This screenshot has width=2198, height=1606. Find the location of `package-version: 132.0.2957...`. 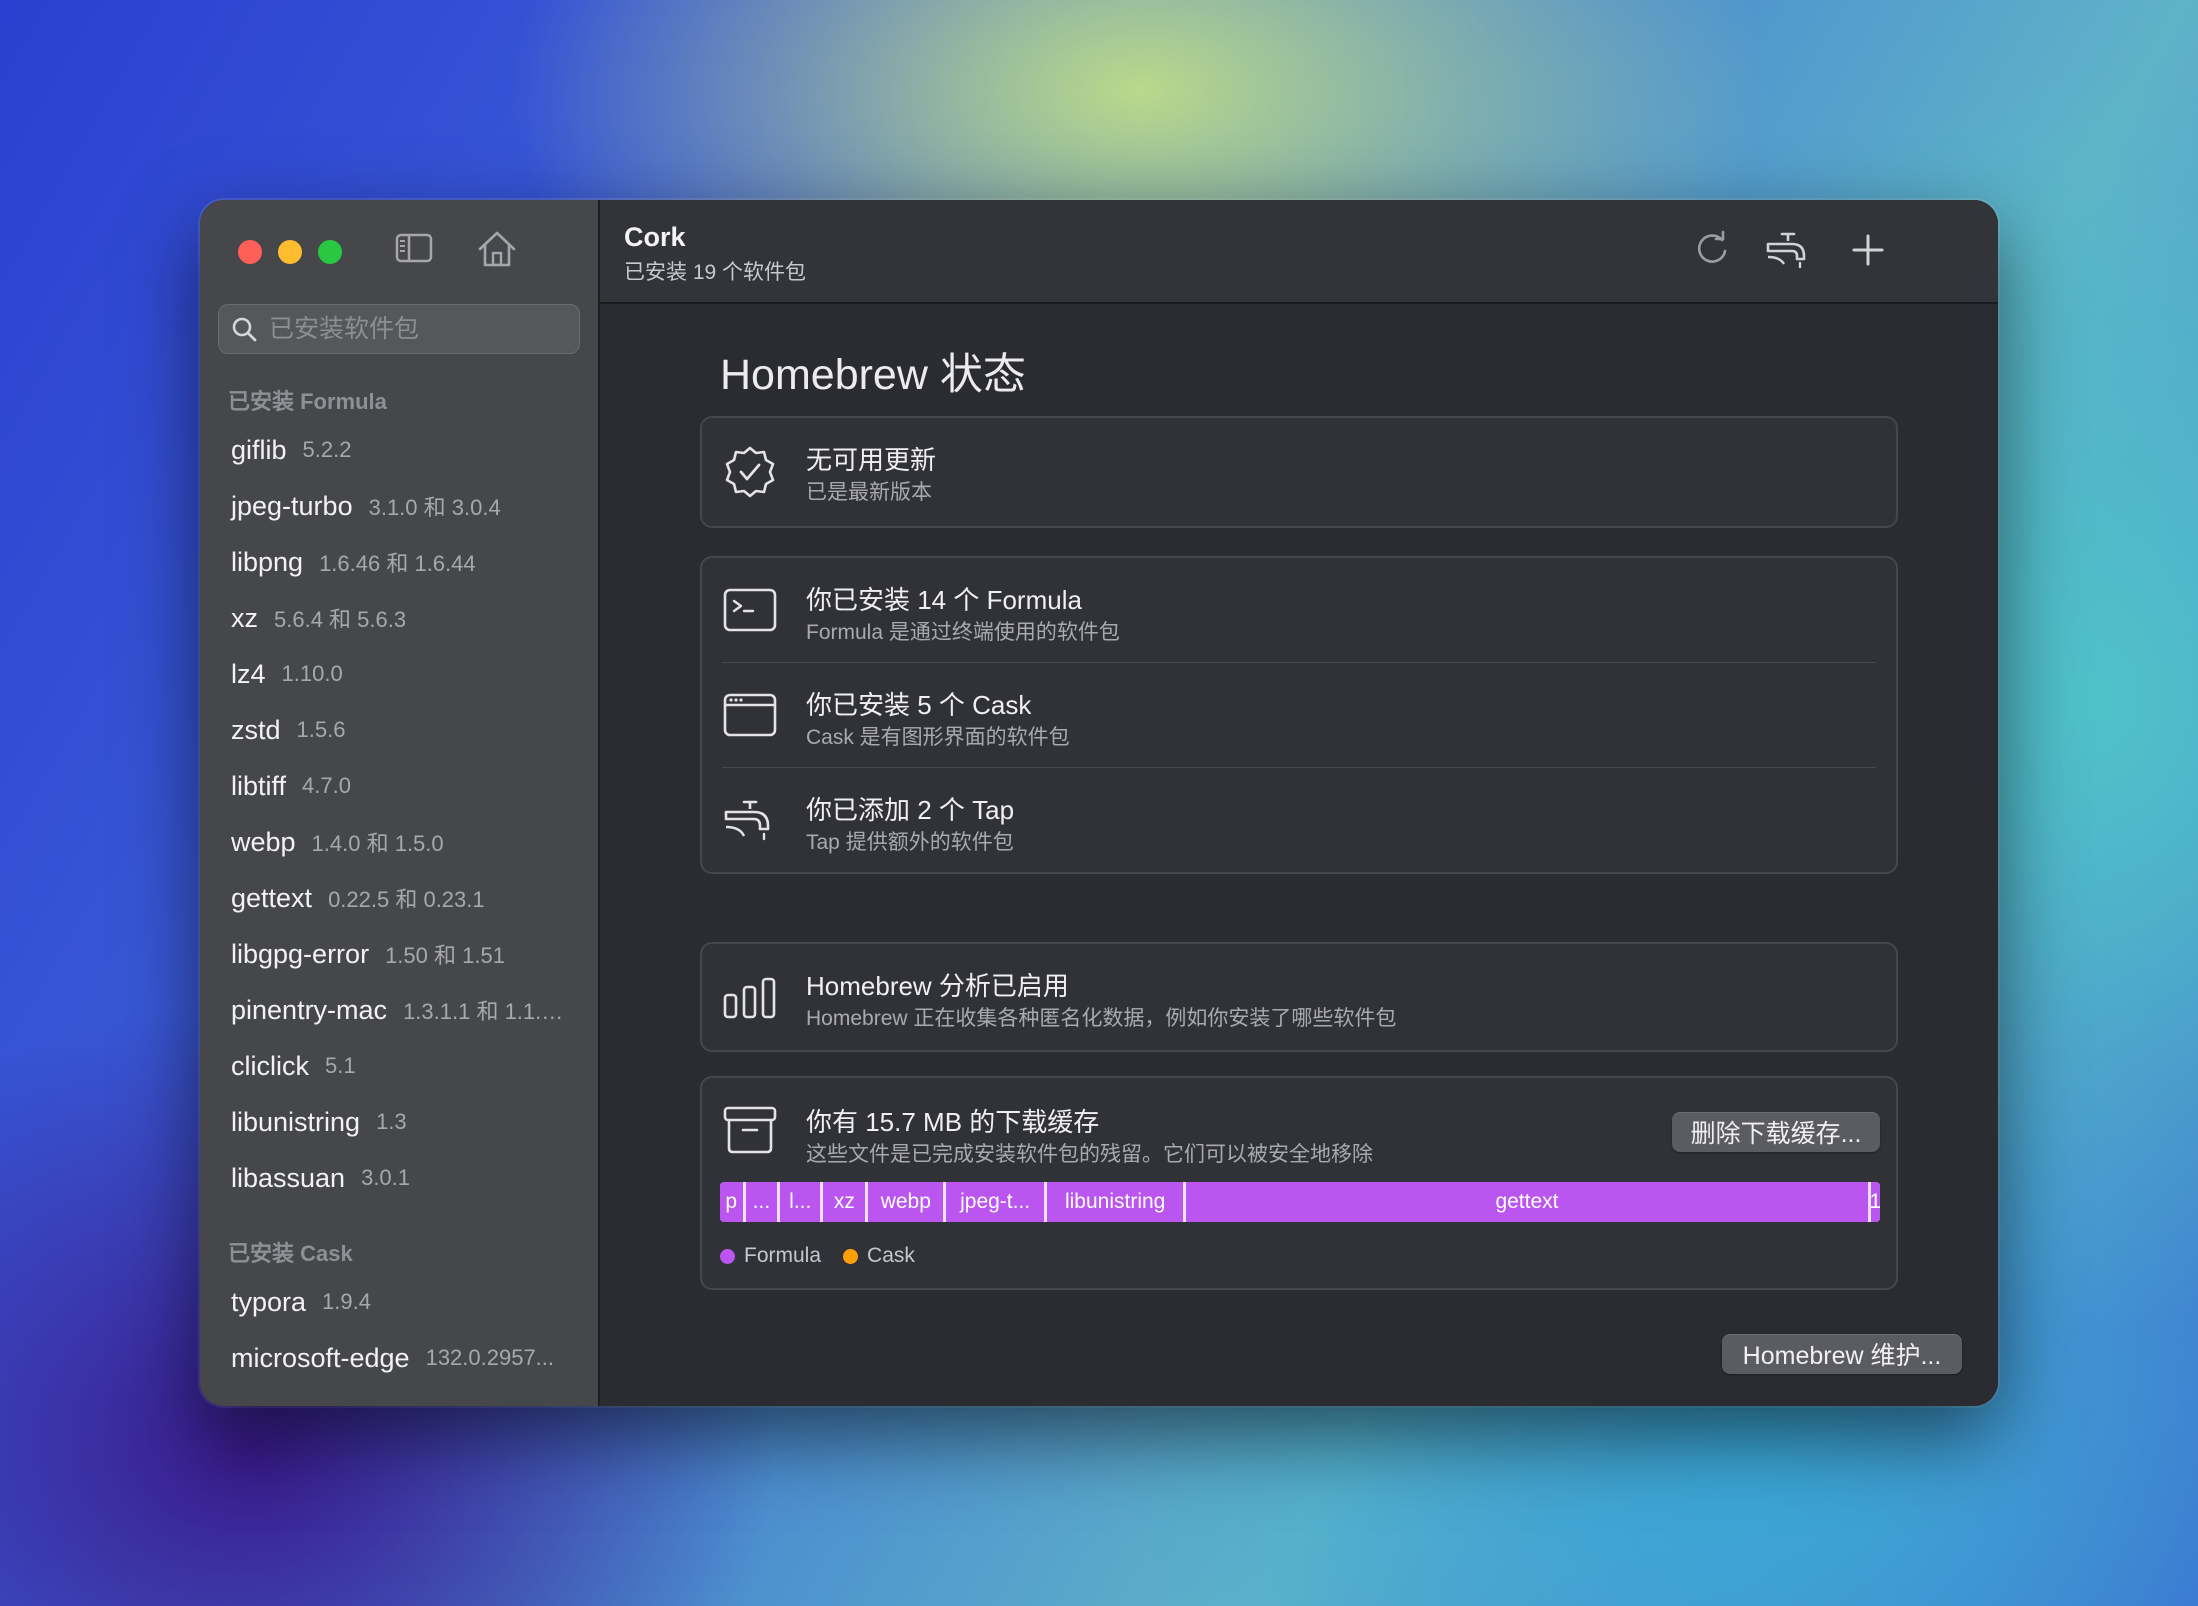

package-version: 132.0.2957... is located at coordinates (490, 1357).